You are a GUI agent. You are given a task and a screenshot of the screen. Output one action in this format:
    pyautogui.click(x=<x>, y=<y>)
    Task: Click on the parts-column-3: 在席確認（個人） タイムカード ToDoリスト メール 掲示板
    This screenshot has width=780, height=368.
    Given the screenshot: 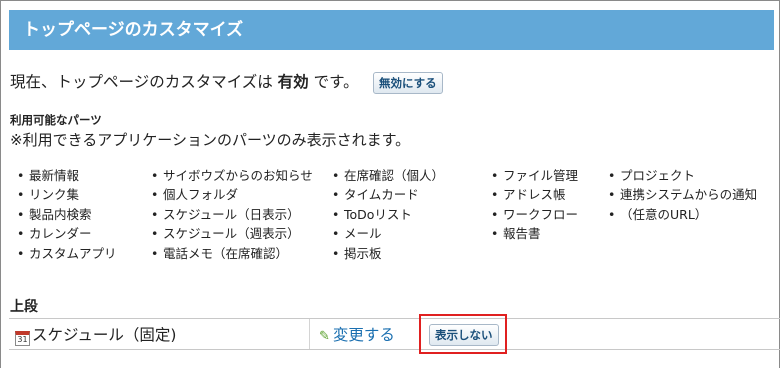 What is the action you would take?
    pyautogui.click(x=385, y=214)
    